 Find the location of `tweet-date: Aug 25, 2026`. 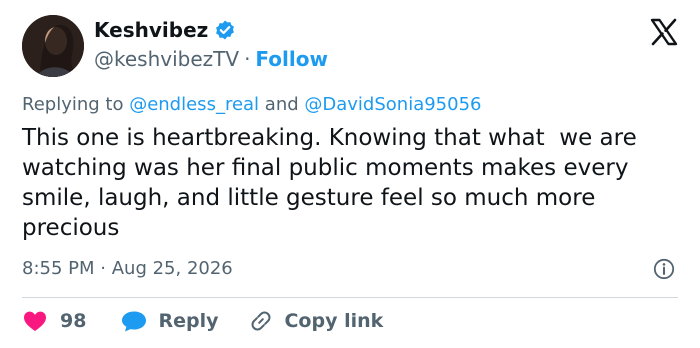

tweet-date: Aug 25, 2026 is located at coordinates (172, 268).